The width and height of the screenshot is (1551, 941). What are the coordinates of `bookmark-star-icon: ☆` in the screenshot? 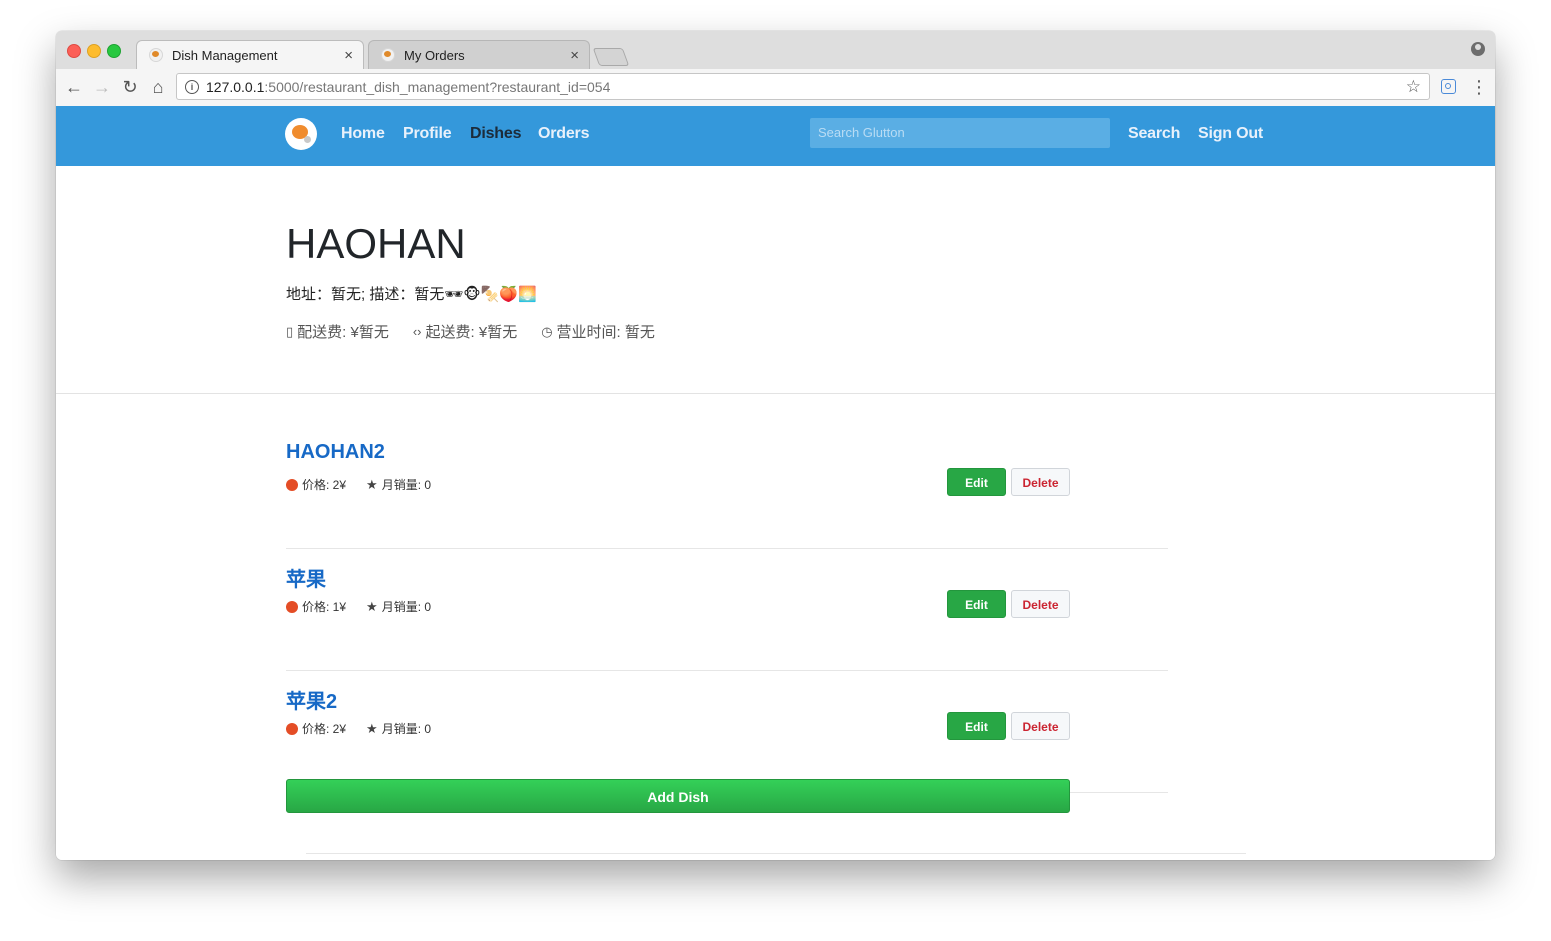 It's located at (1413, 87).